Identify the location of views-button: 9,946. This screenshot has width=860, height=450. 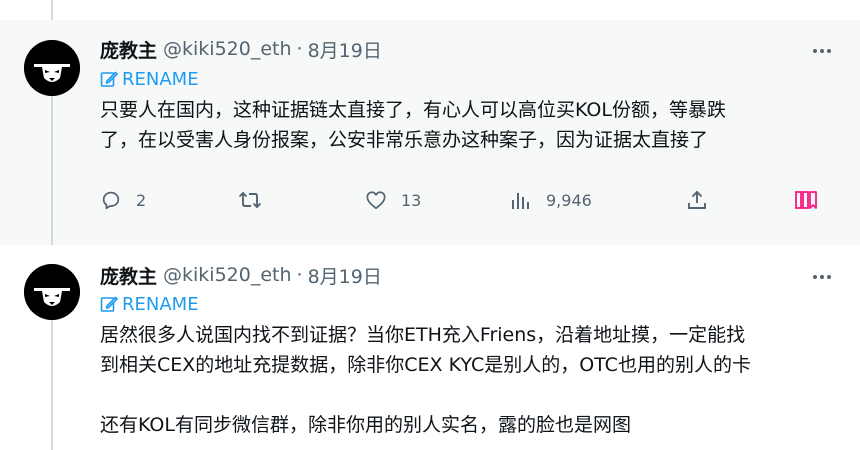
(551, 200).